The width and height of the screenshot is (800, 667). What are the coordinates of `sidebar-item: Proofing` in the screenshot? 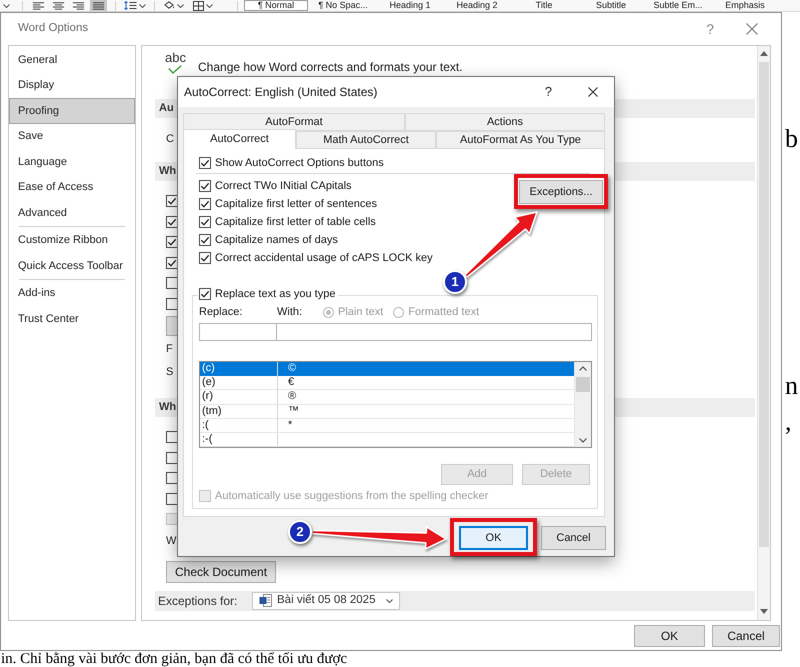 It's located at (72, 111).